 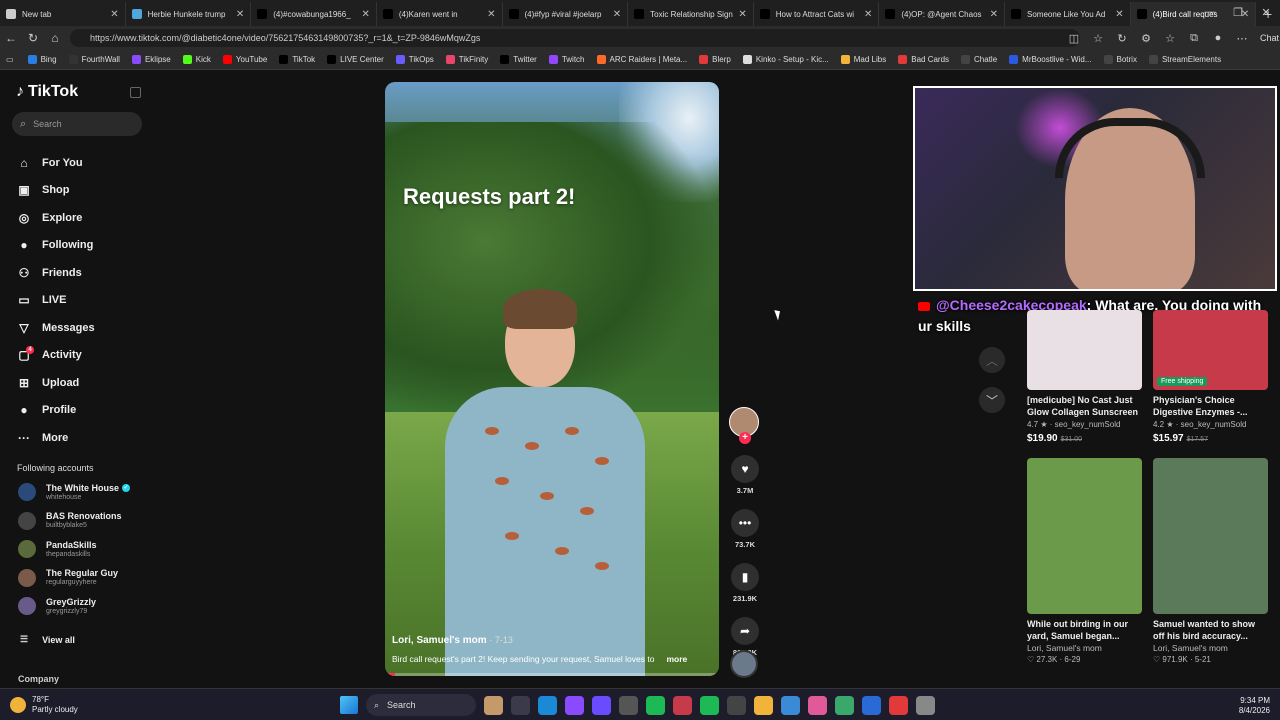 I want to click on bookmark-item: FourthWall, so click(x=94, y=59).